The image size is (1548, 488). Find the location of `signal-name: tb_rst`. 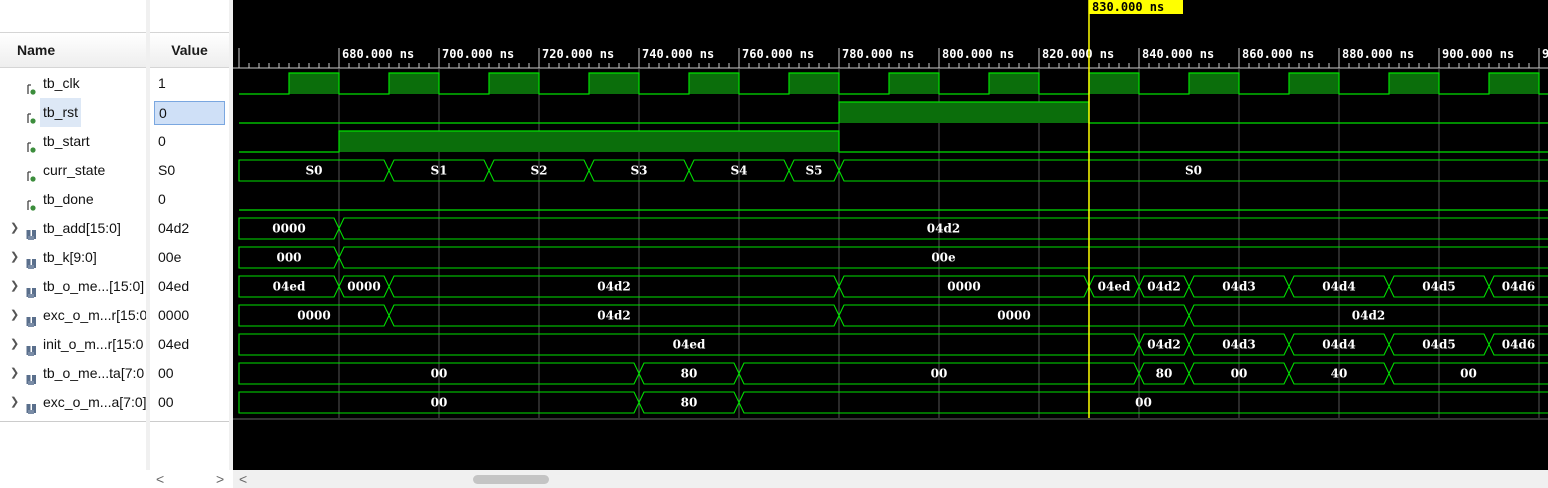

signal-name: tb_rst is located at coordinates (61, 112).